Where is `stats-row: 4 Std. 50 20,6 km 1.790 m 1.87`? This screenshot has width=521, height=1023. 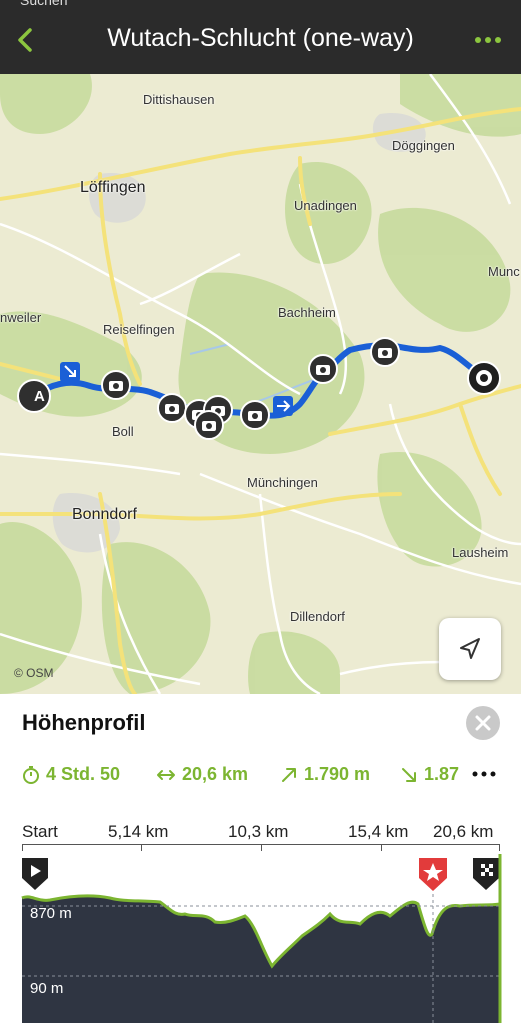 stats-row: 4 Std. 50 20,6 km 1.790 m 1.87 is located at coordinates (242, 776).